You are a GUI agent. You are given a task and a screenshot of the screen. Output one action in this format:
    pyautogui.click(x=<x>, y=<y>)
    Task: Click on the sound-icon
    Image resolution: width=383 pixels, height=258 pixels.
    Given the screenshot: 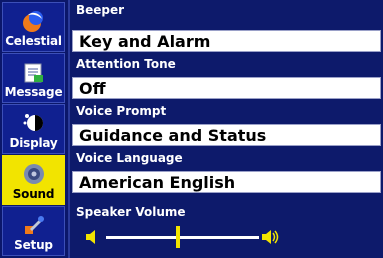 What is the action you would take?
    pyautogui.click(x=34, y=174)
    